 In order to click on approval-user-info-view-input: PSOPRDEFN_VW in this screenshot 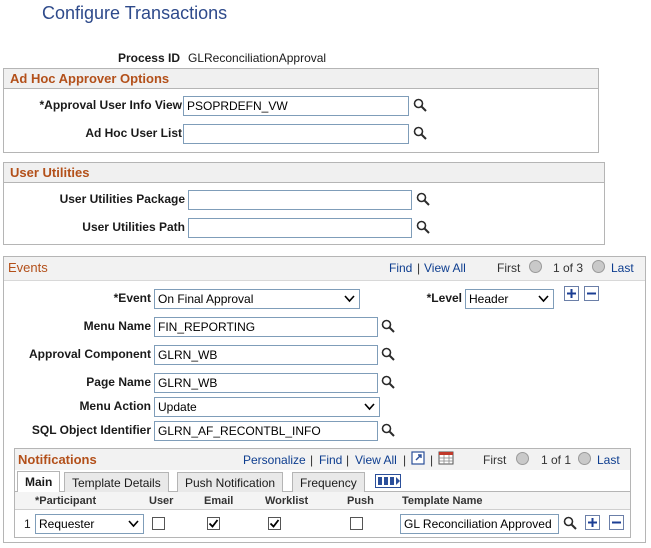, I will do `click(296, 106)`.